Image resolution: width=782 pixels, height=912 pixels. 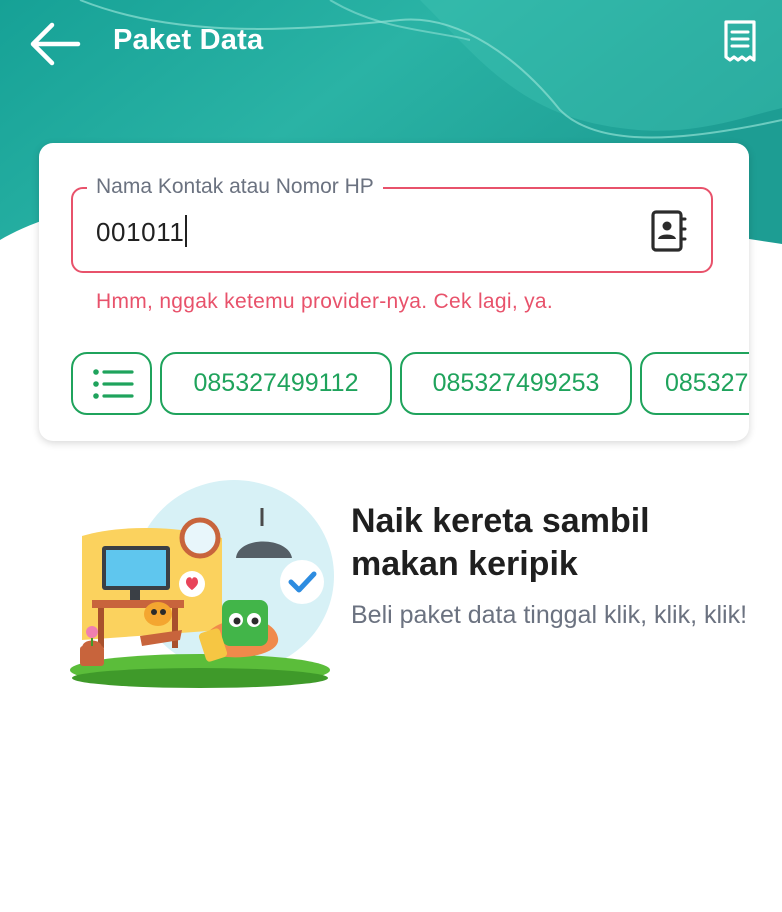 What do you see at coordinates (500, 542) in the screenshot?
I see `promo-title: Naik kereta sambil makan keripik` at bounding box center [500, 542].